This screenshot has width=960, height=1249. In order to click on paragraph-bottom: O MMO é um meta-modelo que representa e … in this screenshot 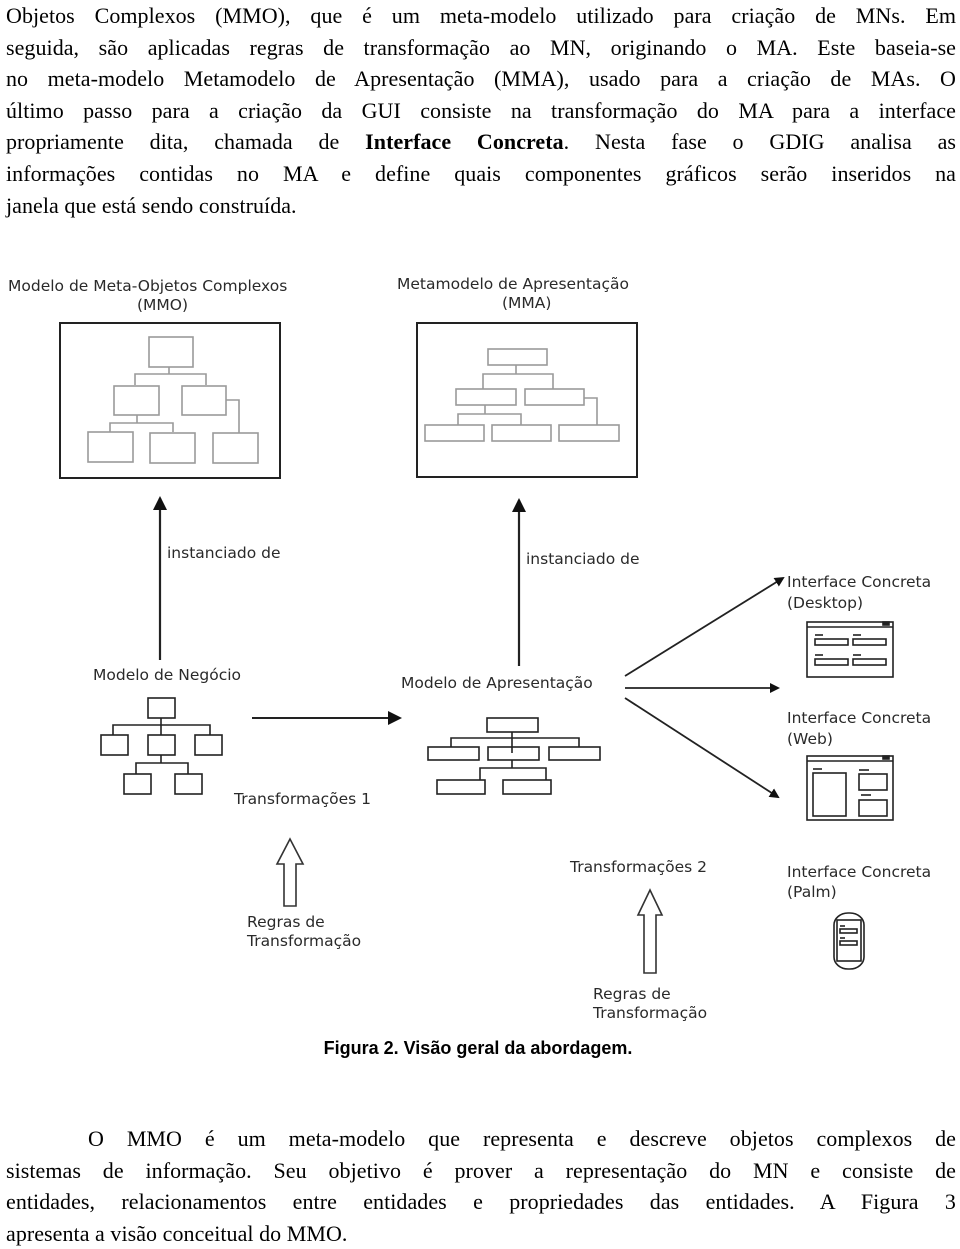, I will do `click(481, 1186)`.